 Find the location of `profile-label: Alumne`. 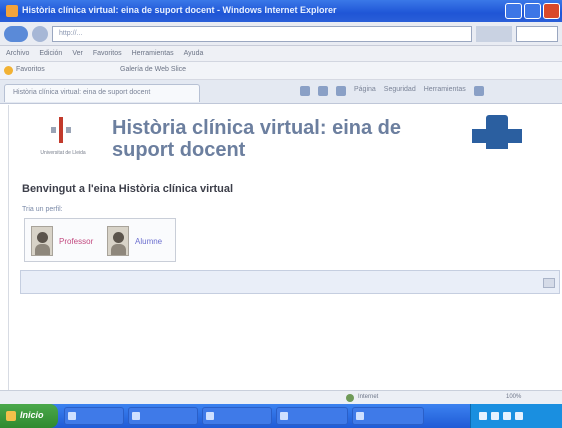

profile-label: Alumne is located at coordinates (149, 241).